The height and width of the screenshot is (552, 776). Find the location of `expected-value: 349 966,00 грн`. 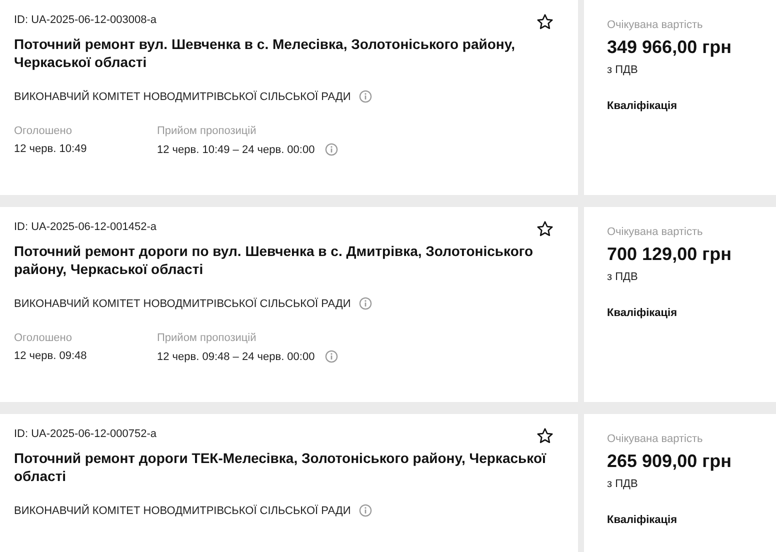

expected-value: 349 966,00 грн is located at coordinates (669, 47).